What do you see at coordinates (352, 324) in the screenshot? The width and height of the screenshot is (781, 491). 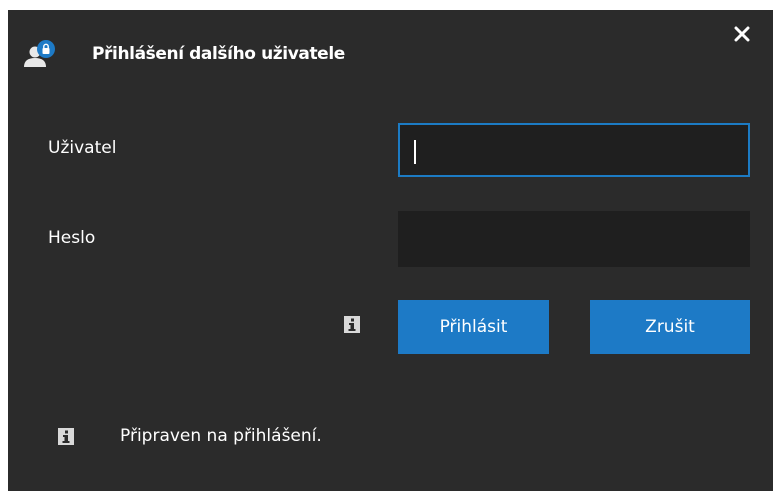 I see `info-icon` at bounding box center [352, 324].